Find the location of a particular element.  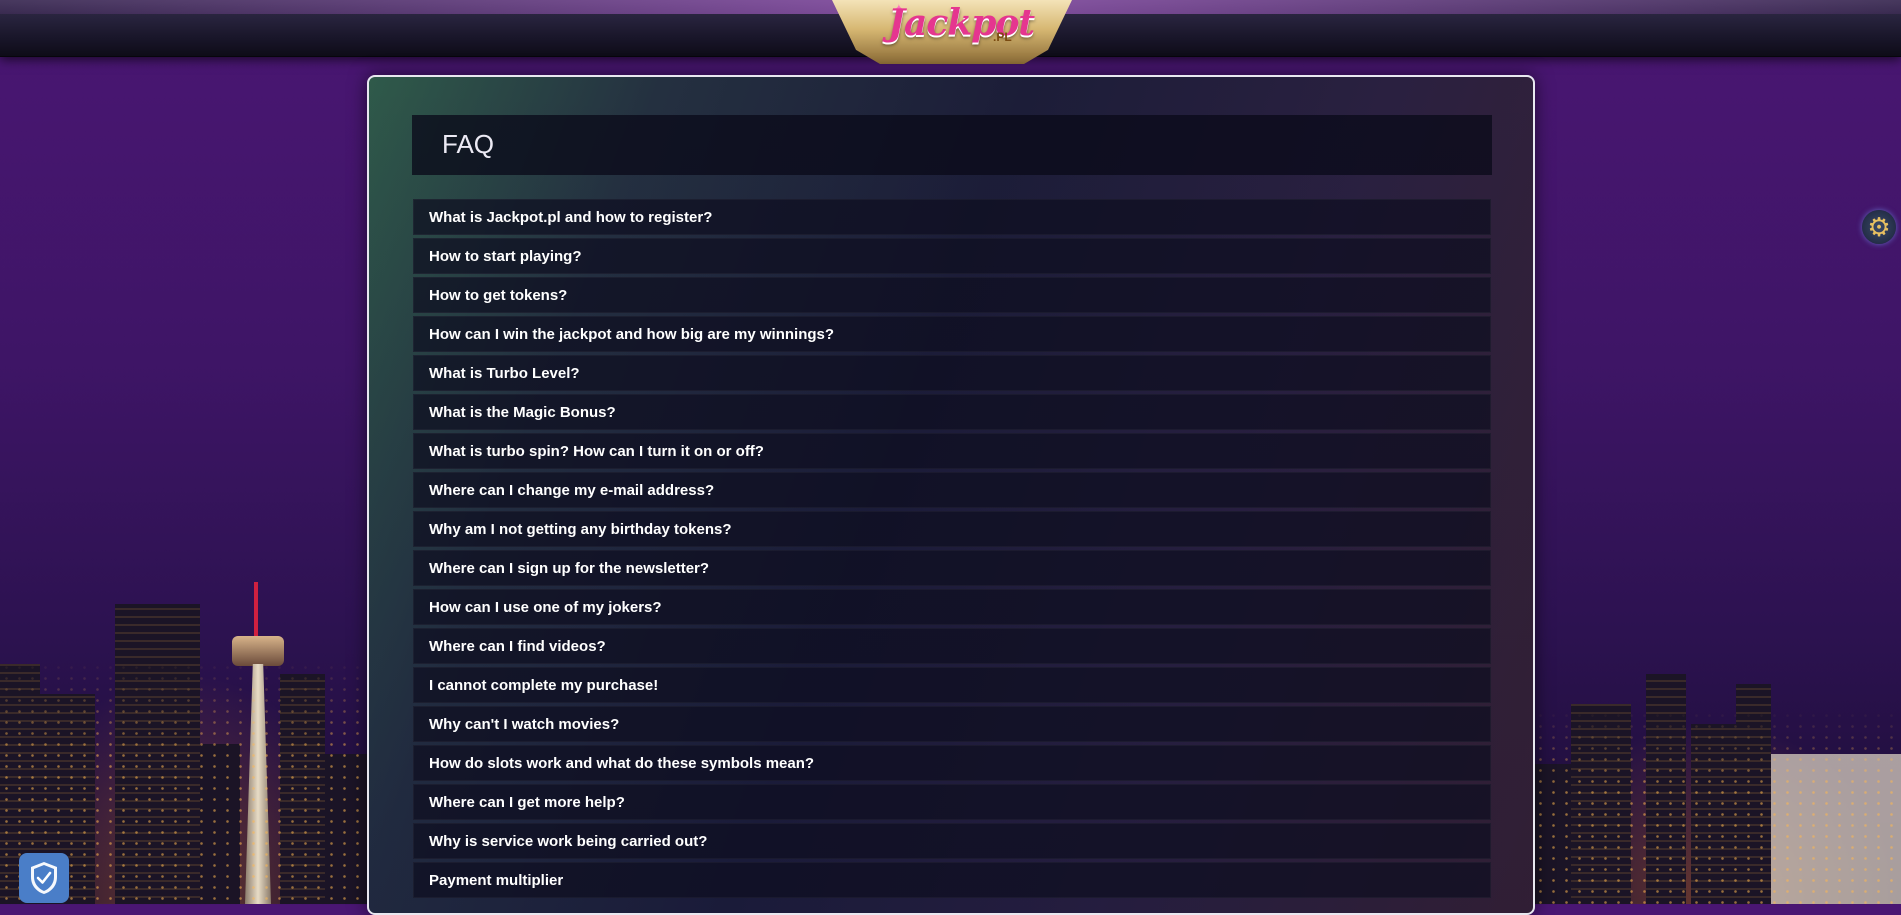

faq-item: Where can I sign up for the newsletter? is located at coordinates (952, 568).